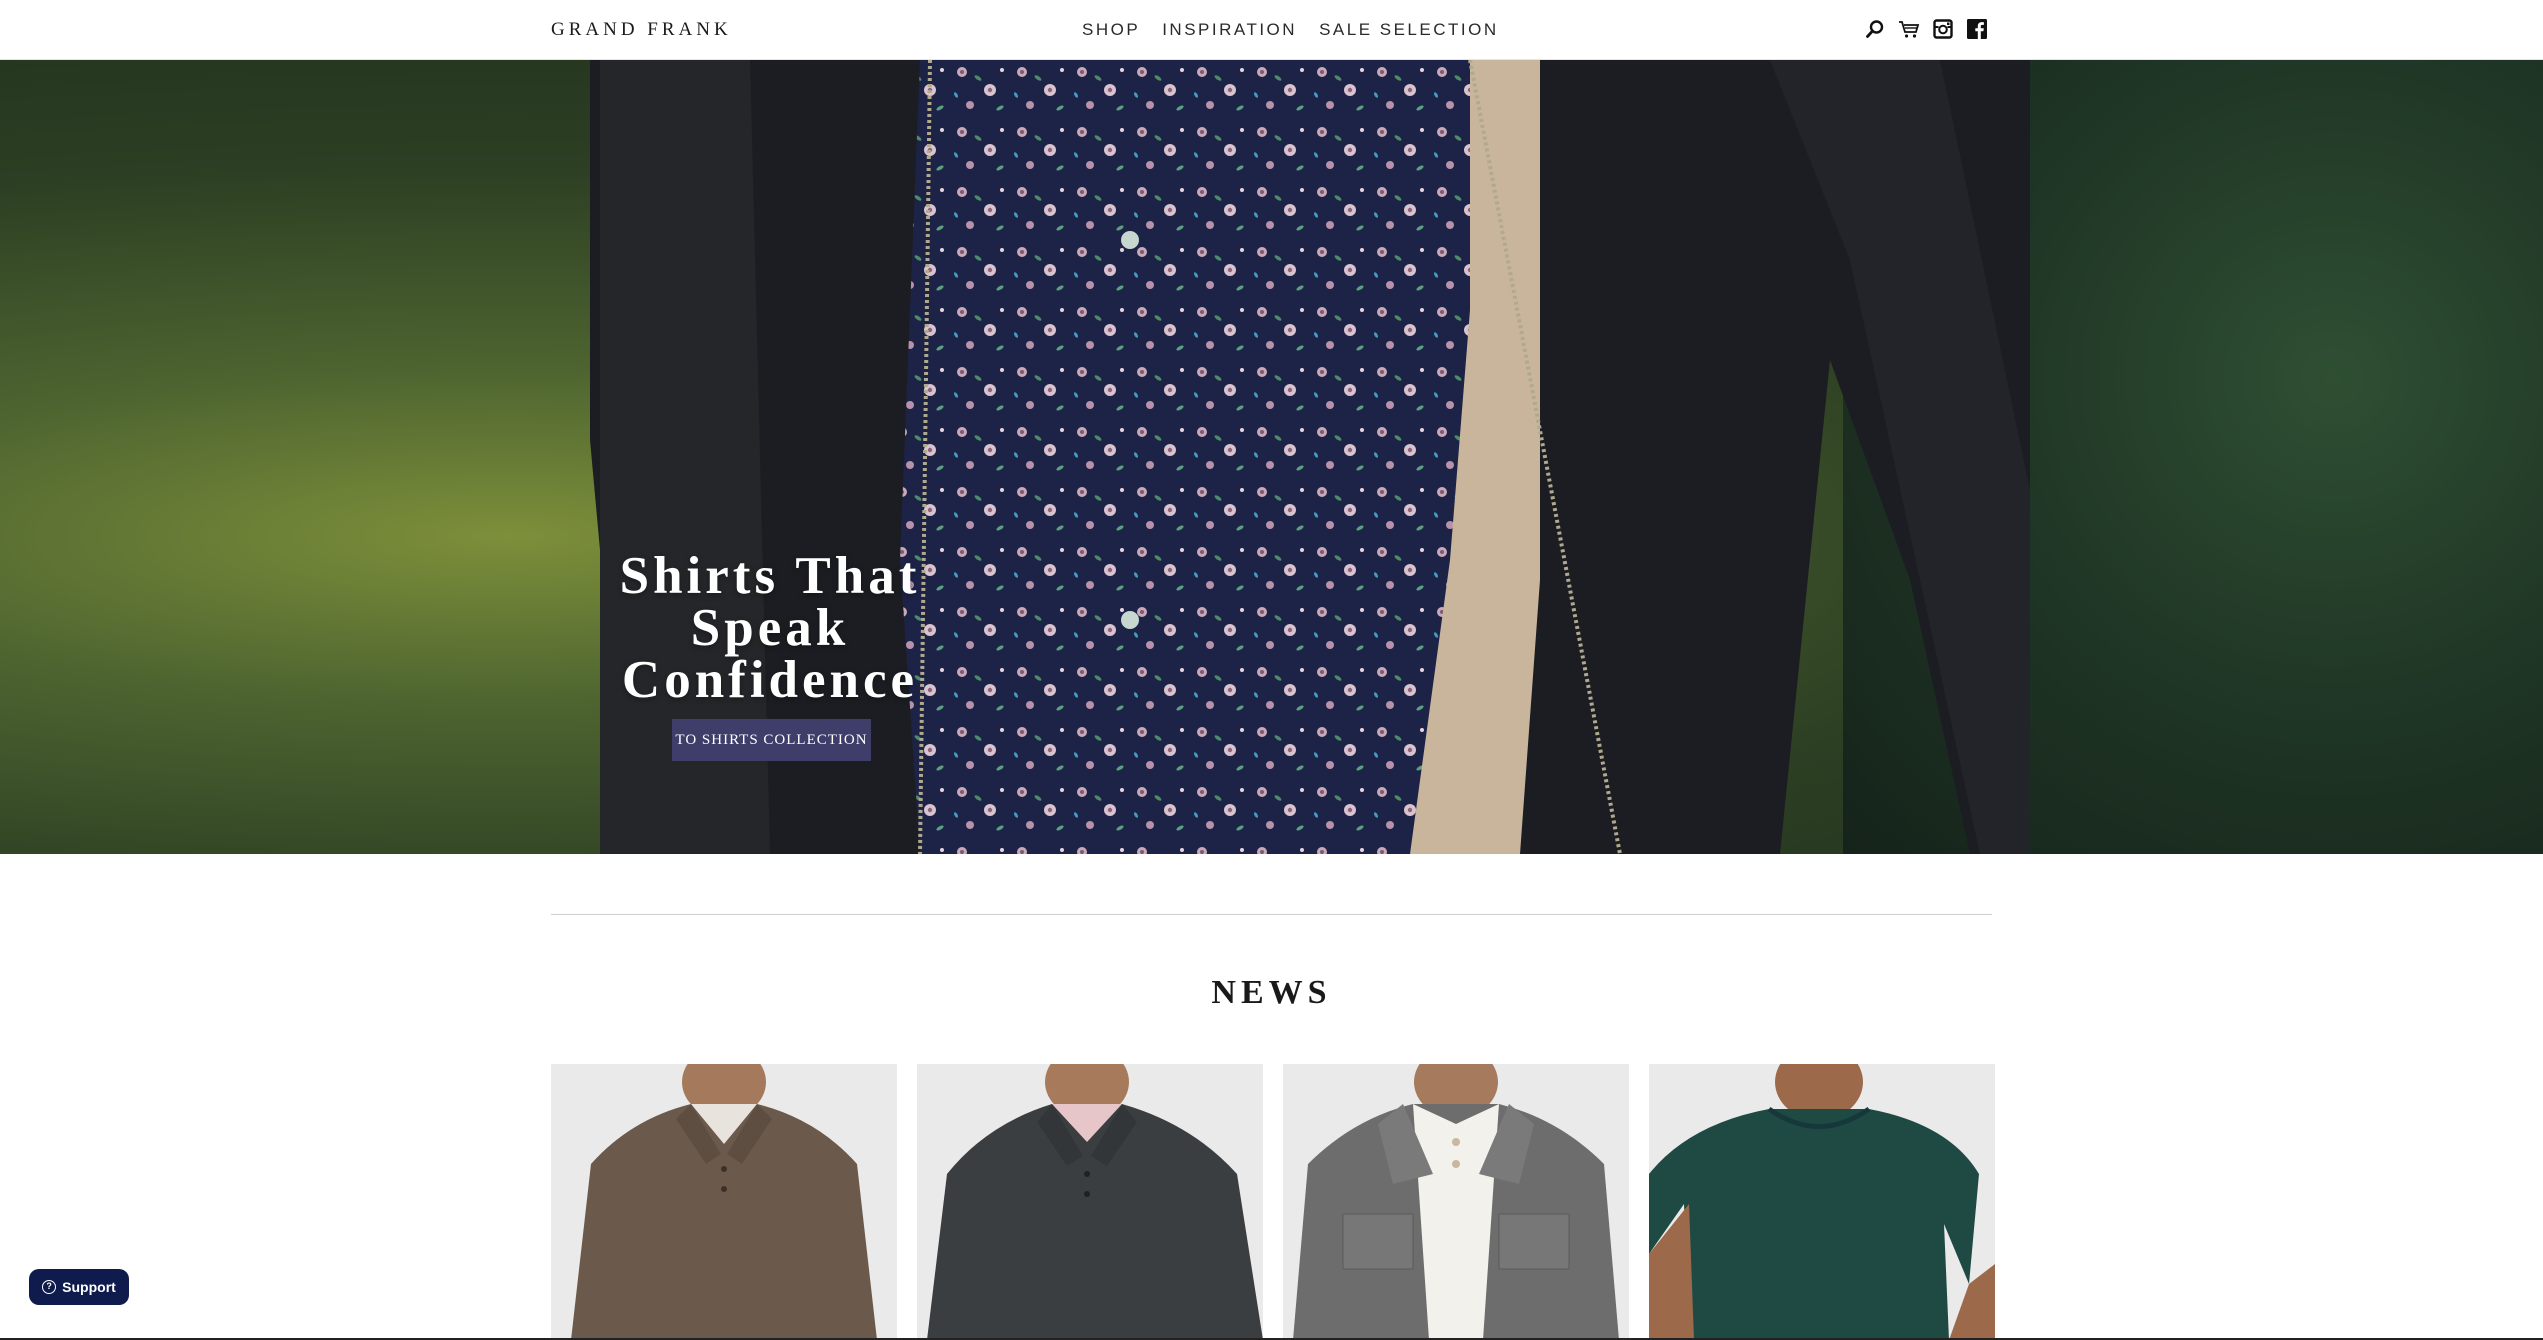 Image resolution: width=2543 pixels, height=1340 pixels. I want to click on shirts-collection-button: TO SHIRTS COLLECTION, so click(771, 740).